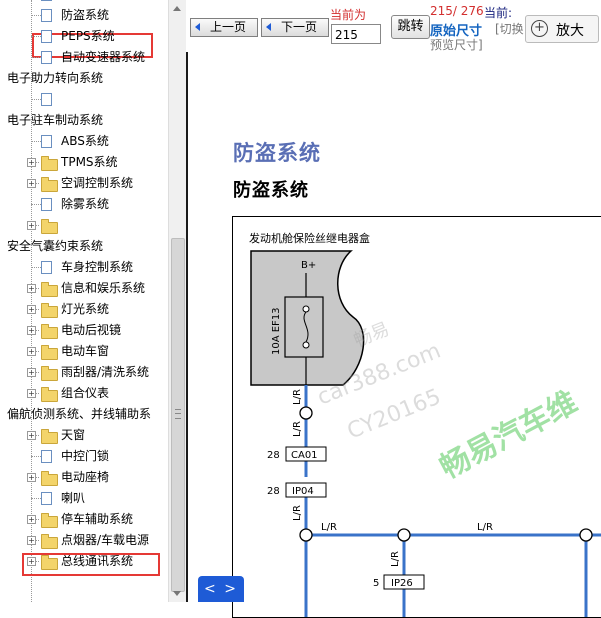  Describe the element at coordinates (298, 27) in the screenshot. I see `next-page-label: 下一页` at that location.